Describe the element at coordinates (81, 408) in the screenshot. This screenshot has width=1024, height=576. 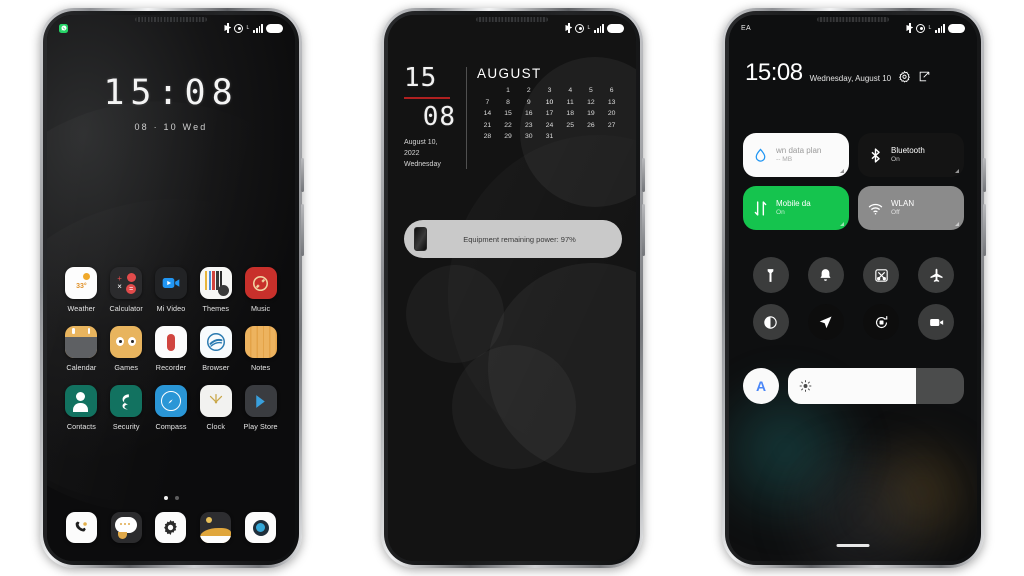
I see `app-contacts: Contacts` at that location.